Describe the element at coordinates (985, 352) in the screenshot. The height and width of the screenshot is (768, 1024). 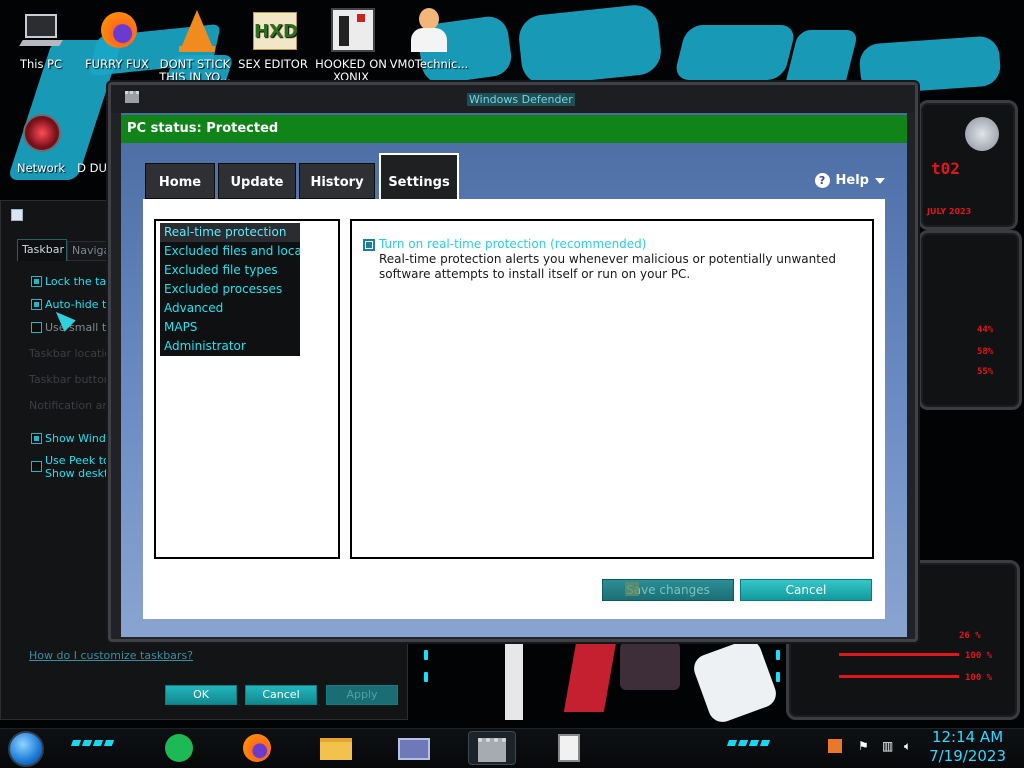
I see `widget-pct-2: 58%` at that location.